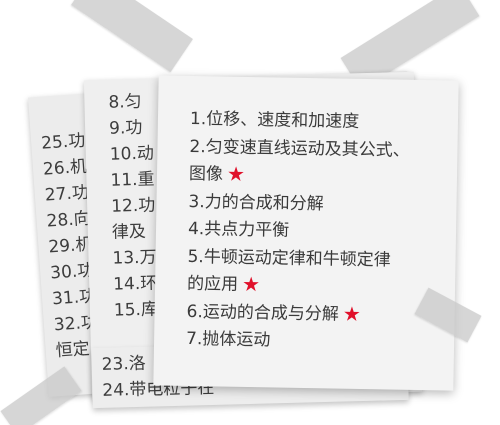 This screenshot has height=425, width=500. I want to click on list-item: 26.机, so click(65, 168).